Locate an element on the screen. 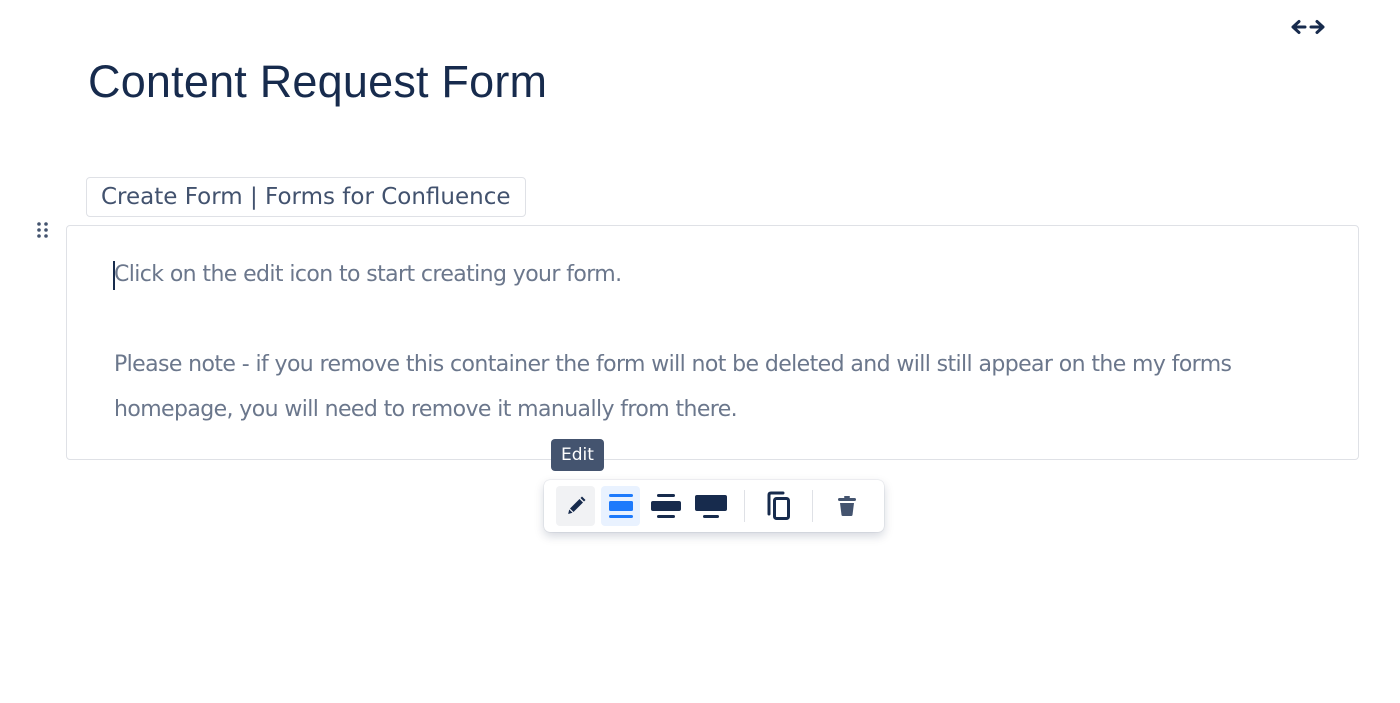  page-title: Content Request Form is located at coordinates (318, 81).